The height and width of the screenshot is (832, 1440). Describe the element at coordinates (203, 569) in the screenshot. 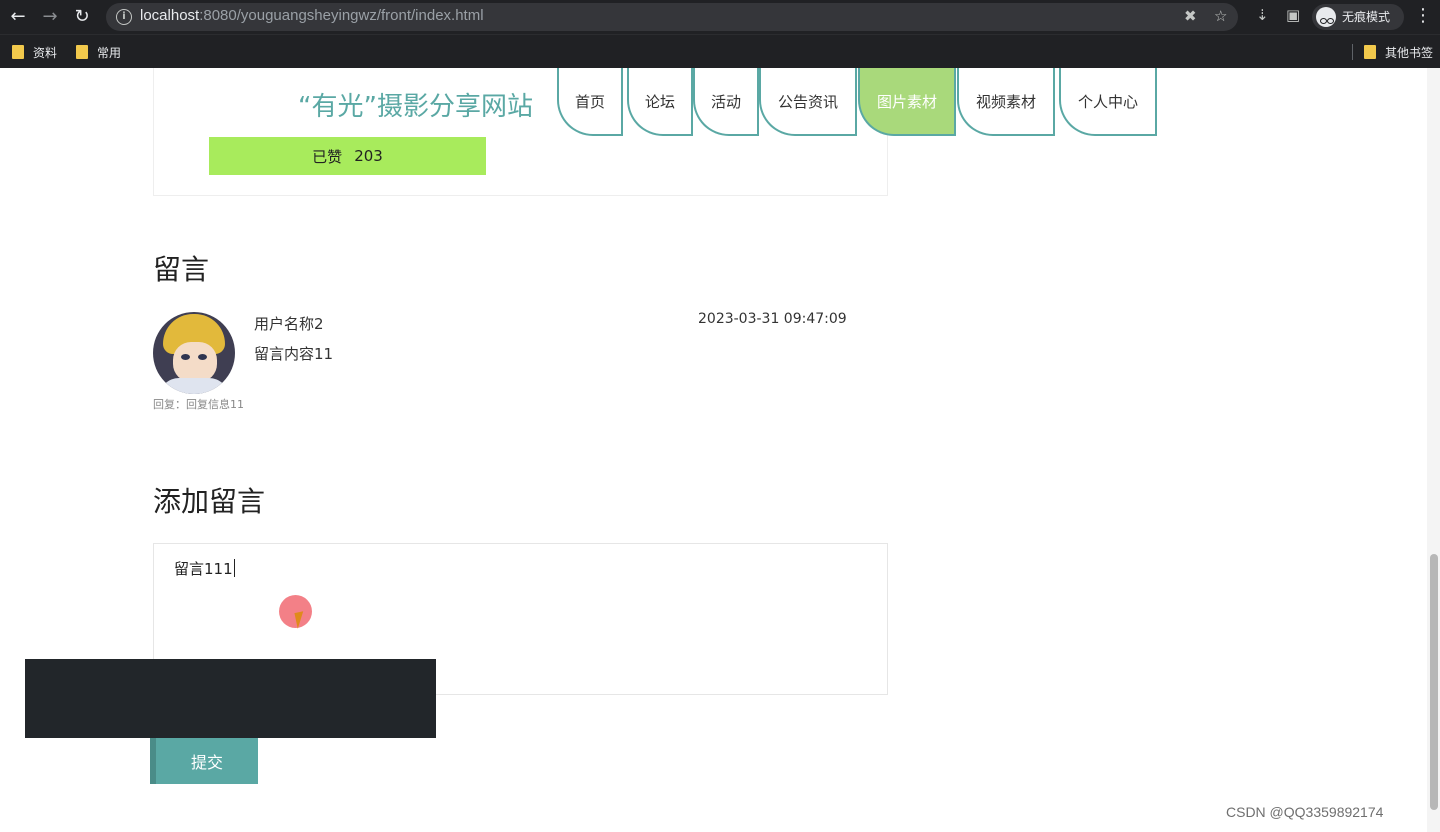

I see `comment-input-value: 留言111` at that location.